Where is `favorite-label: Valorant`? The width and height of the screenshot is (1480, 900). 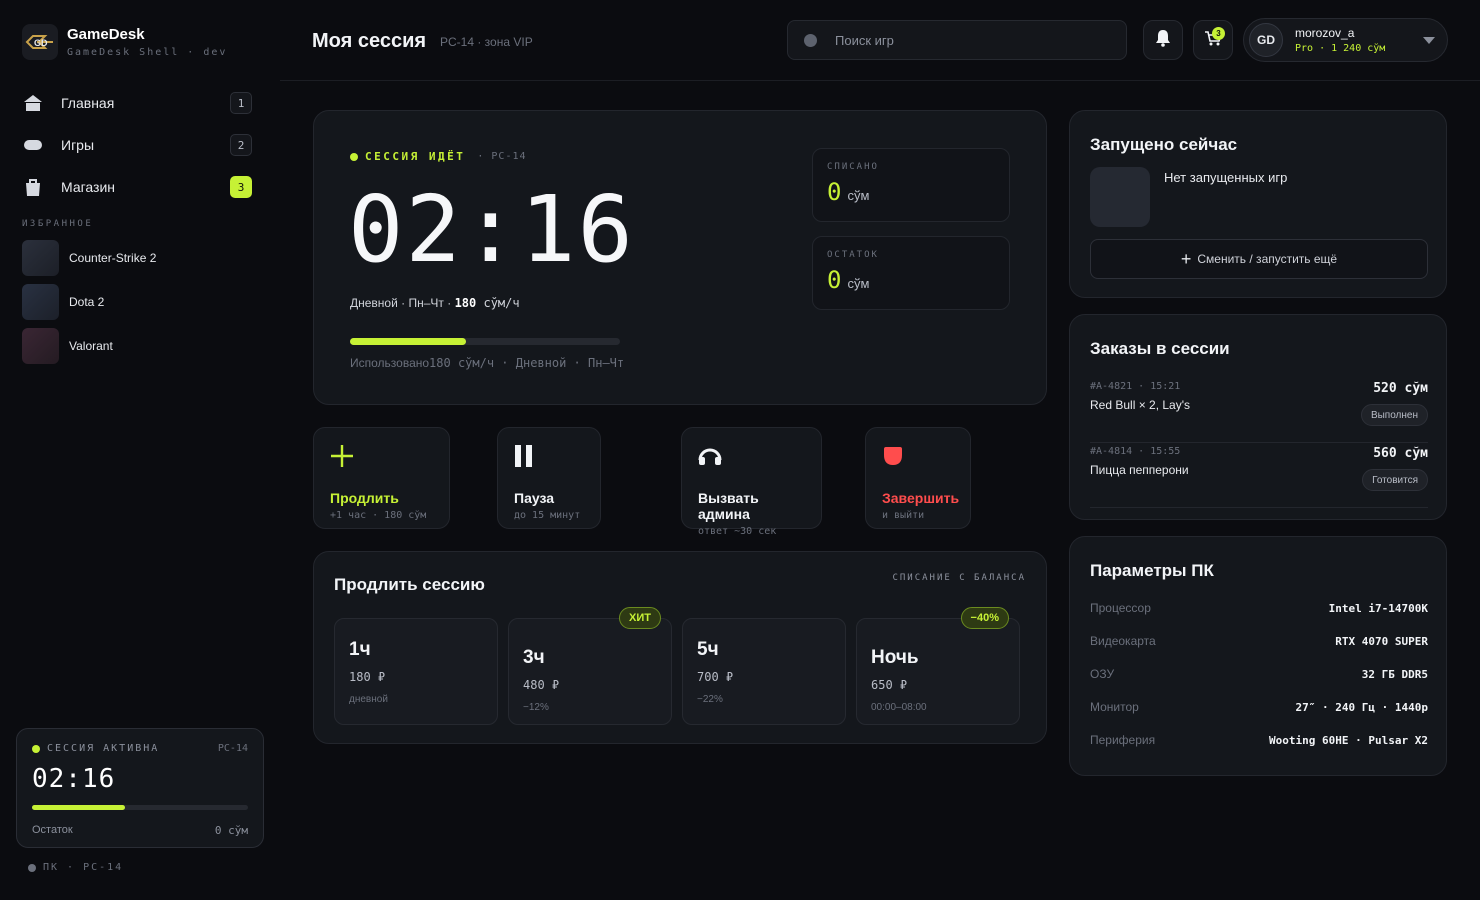 favorite-label: Valorant is located at coordinates (91, 346).